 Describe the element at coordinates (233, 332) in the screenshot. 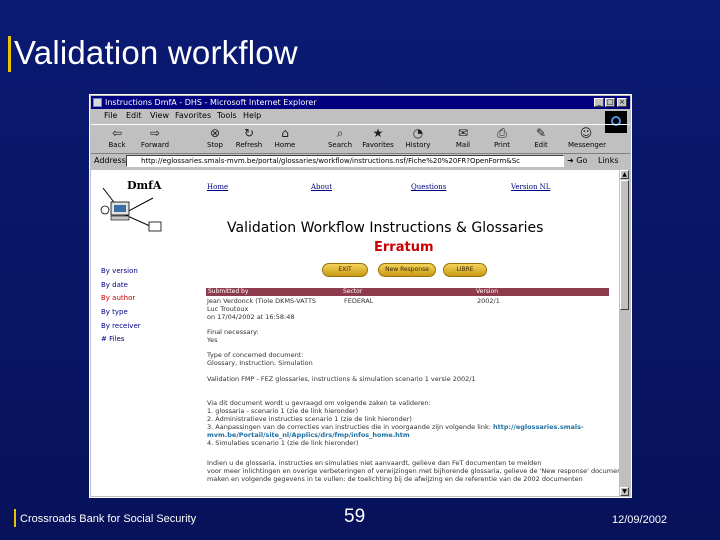

I see `final-label: Final necessary:` at that location.